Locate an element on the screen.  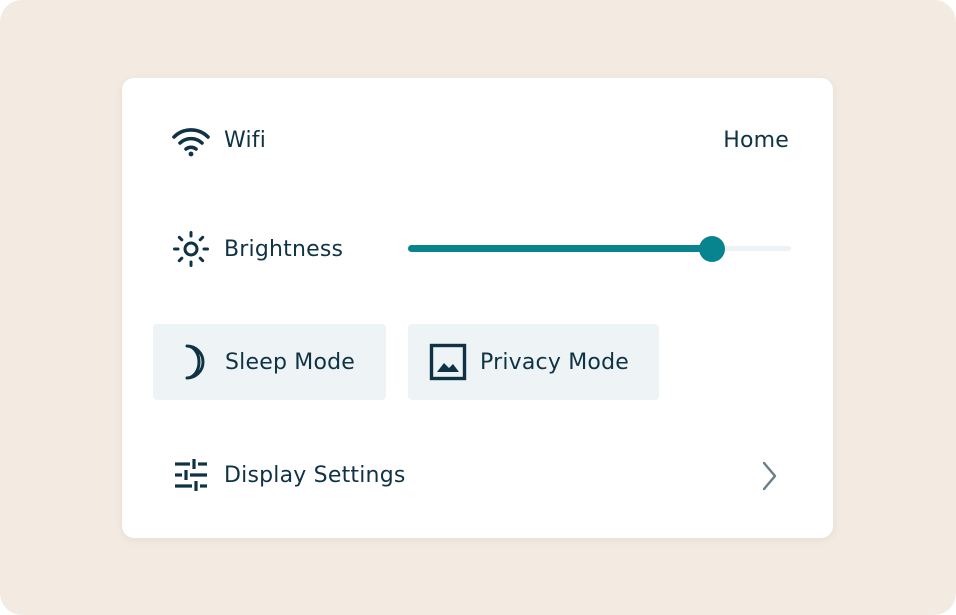
brightness-label: Brightness is located at coordinates (284, 249).